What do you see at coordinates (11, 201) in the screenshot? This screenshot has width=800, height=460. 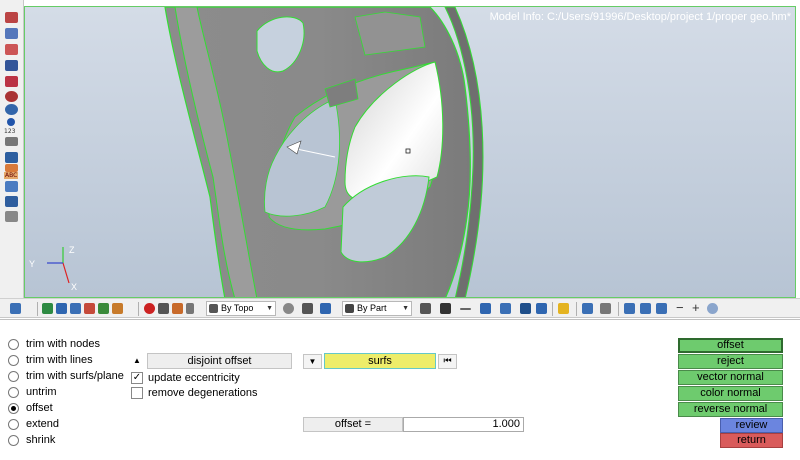 I see `cube-icon` at bounding box center [11, 201].